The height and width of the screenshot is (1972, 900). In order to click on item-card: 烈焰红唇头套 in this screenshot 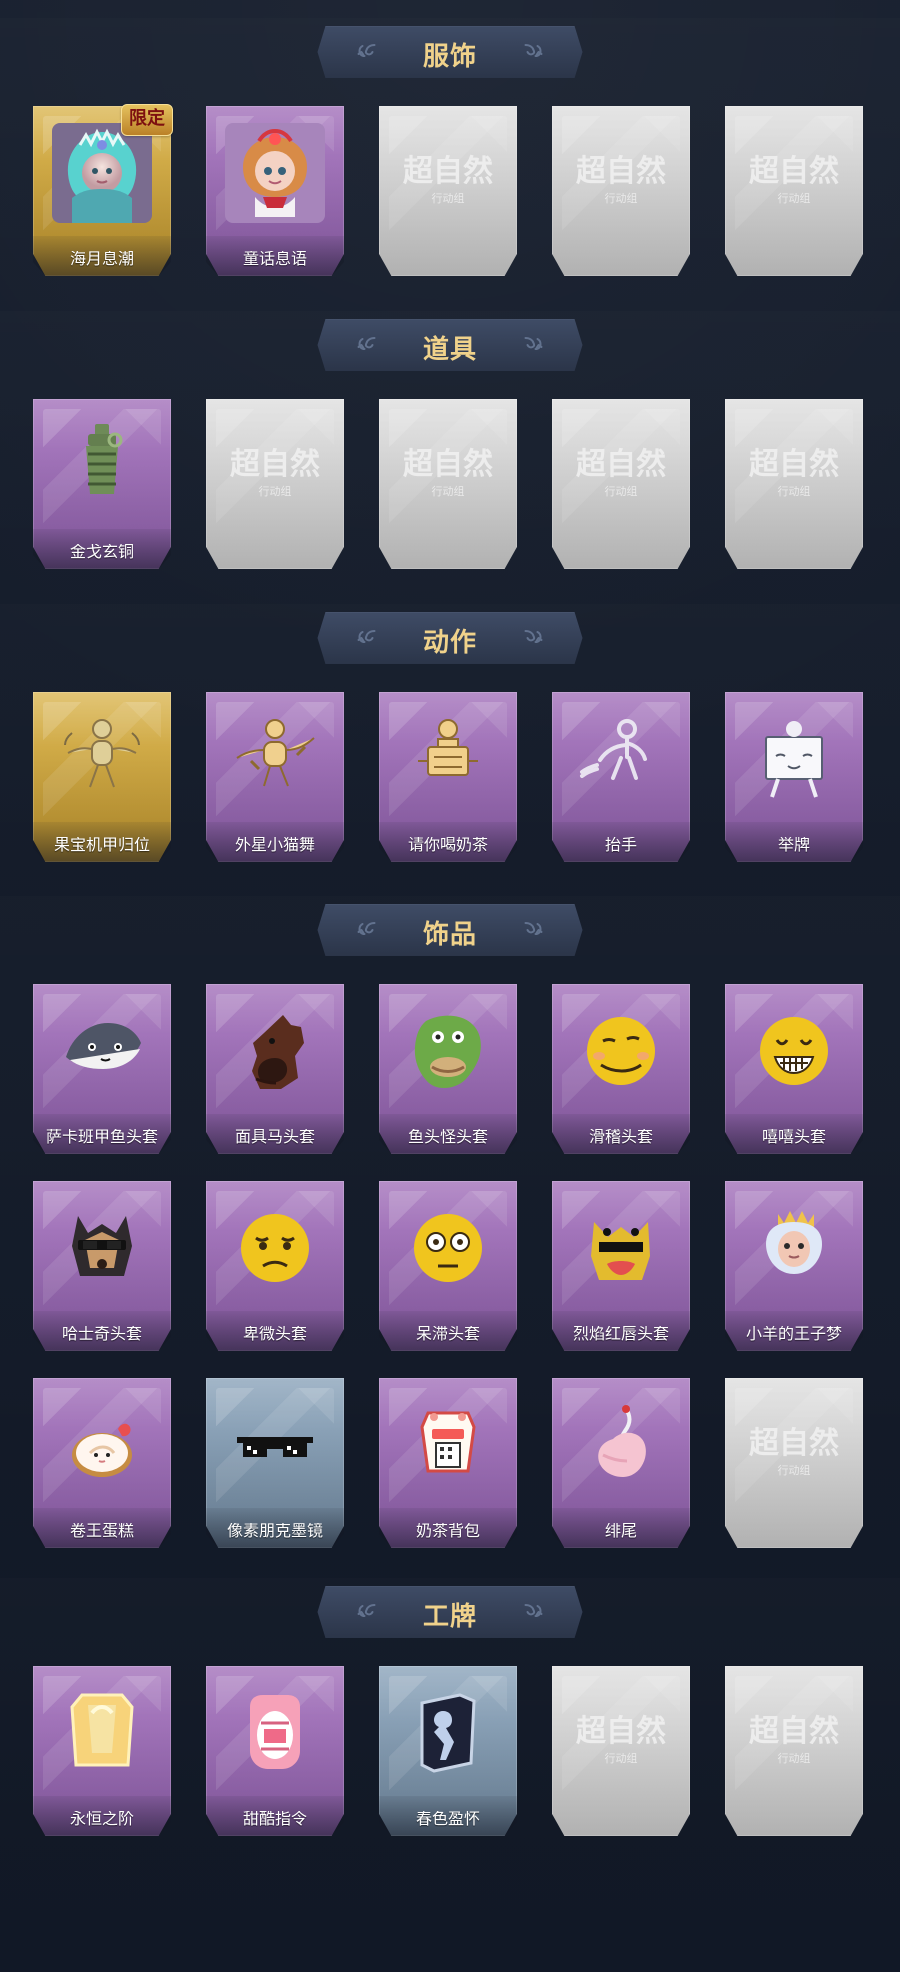, I will do `click(621, 1266)`.